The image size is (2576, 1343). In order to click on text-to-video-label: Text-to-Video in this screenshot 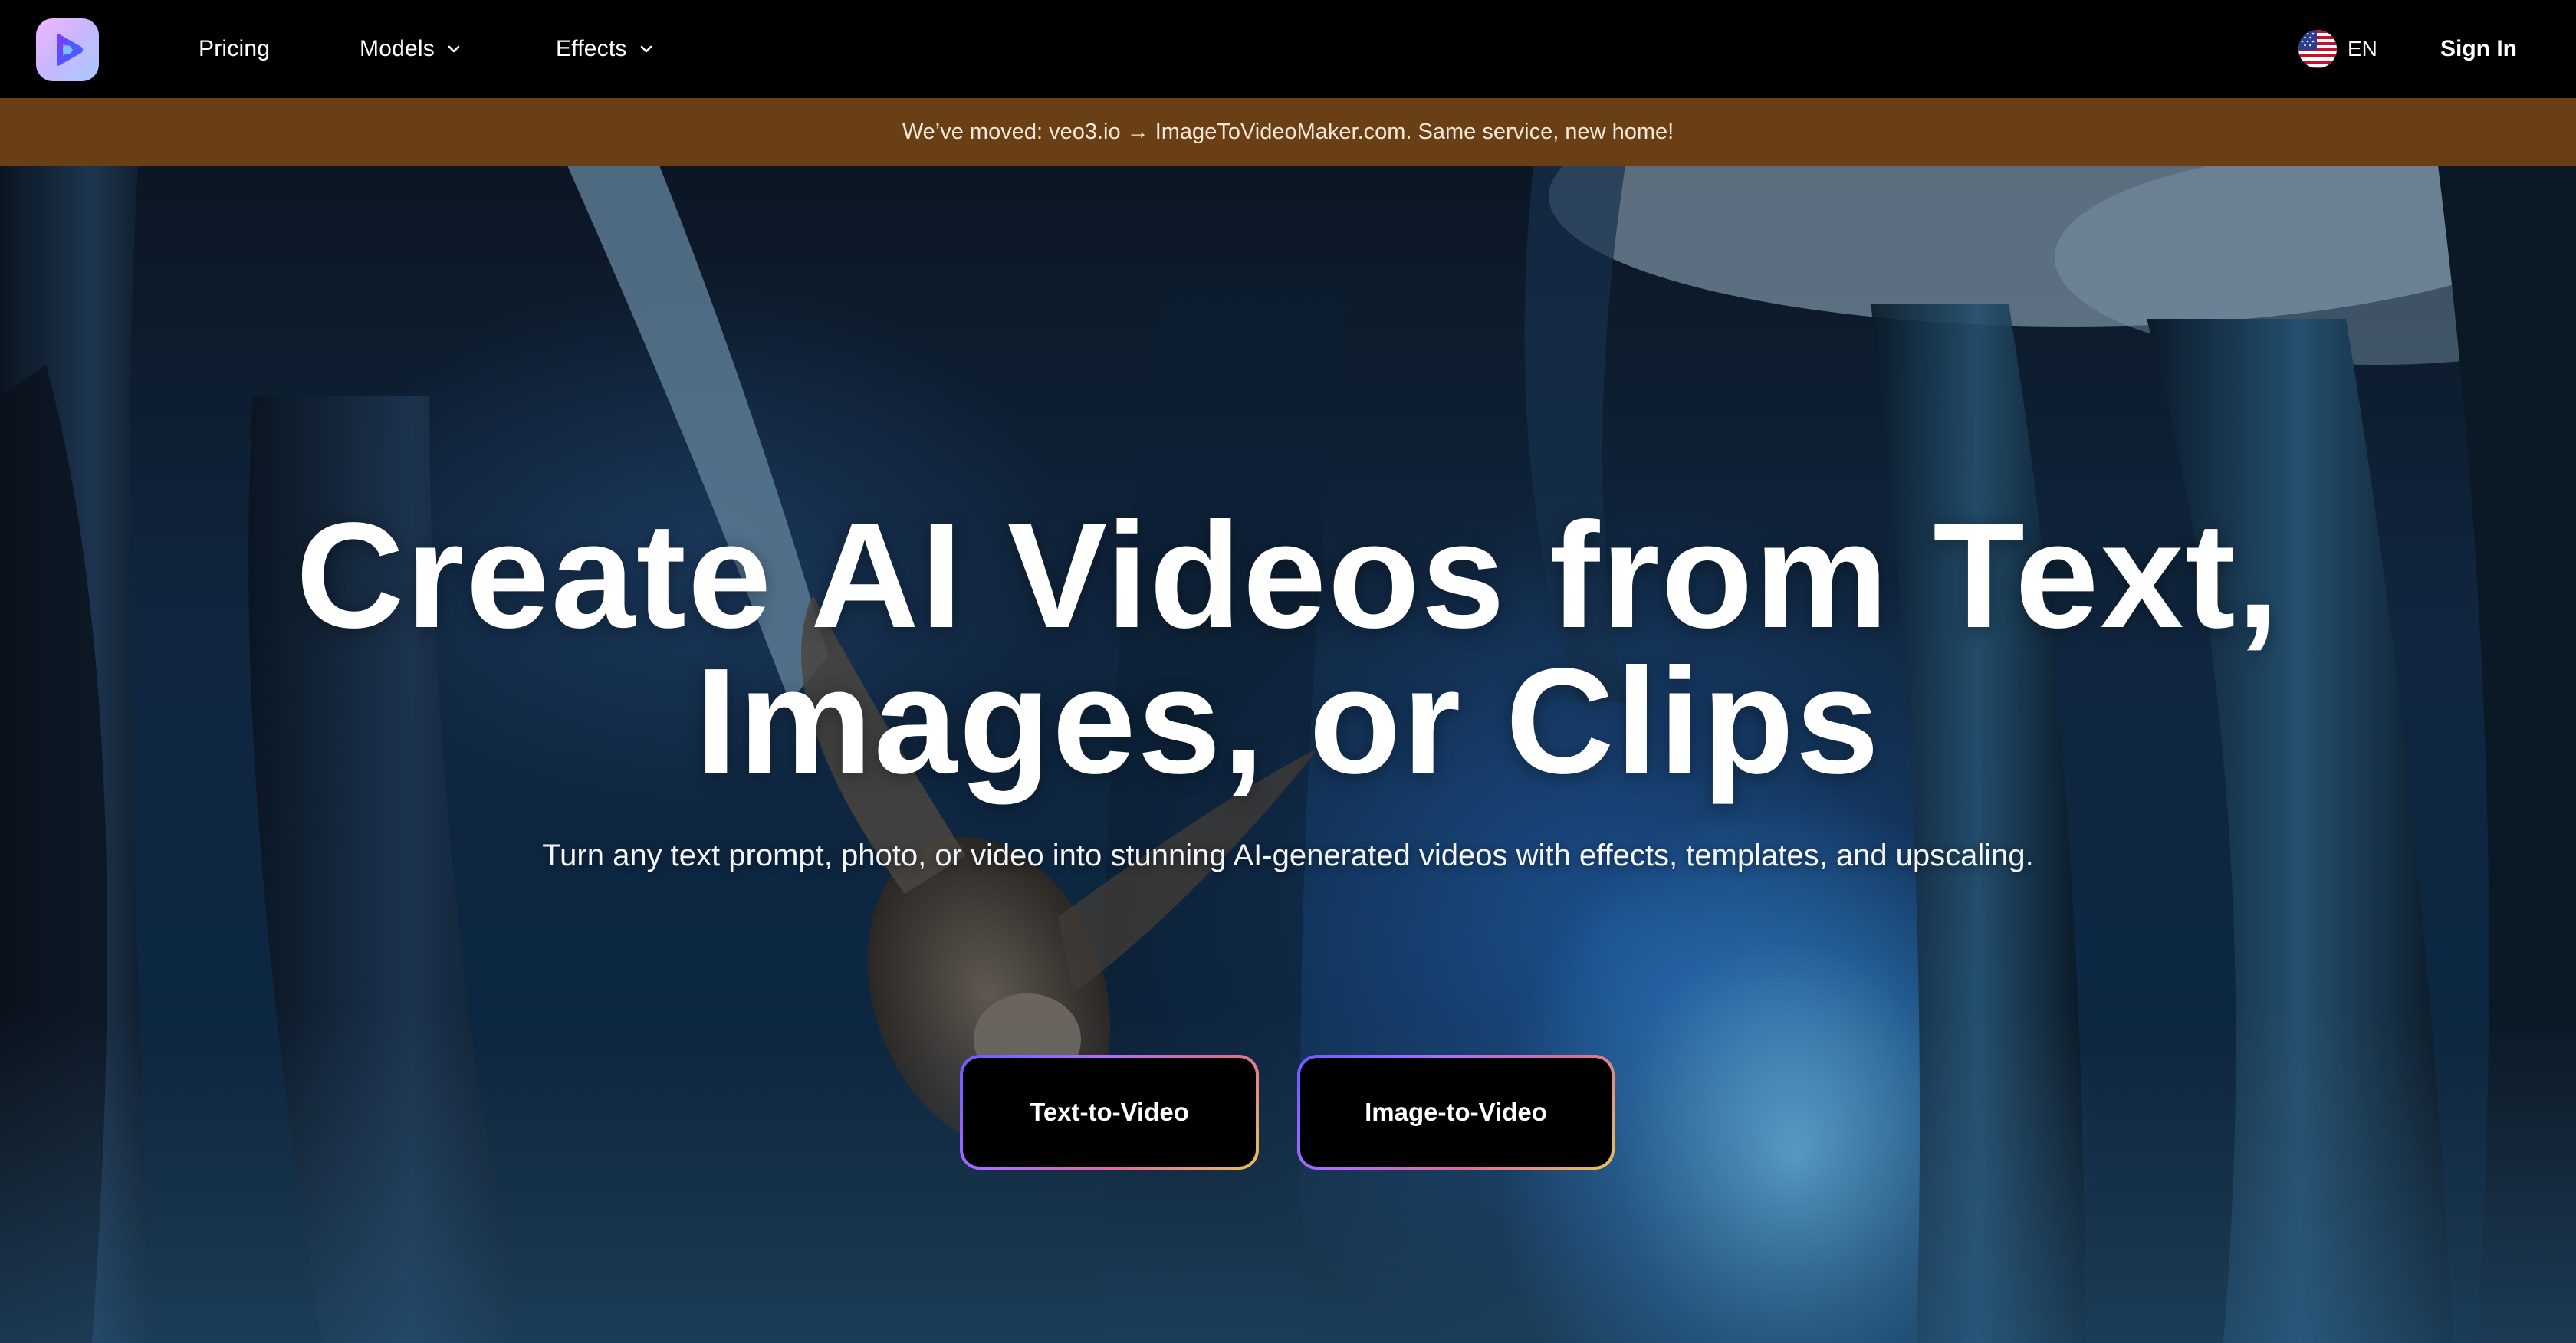, I will do `click(1109, 1112)`.